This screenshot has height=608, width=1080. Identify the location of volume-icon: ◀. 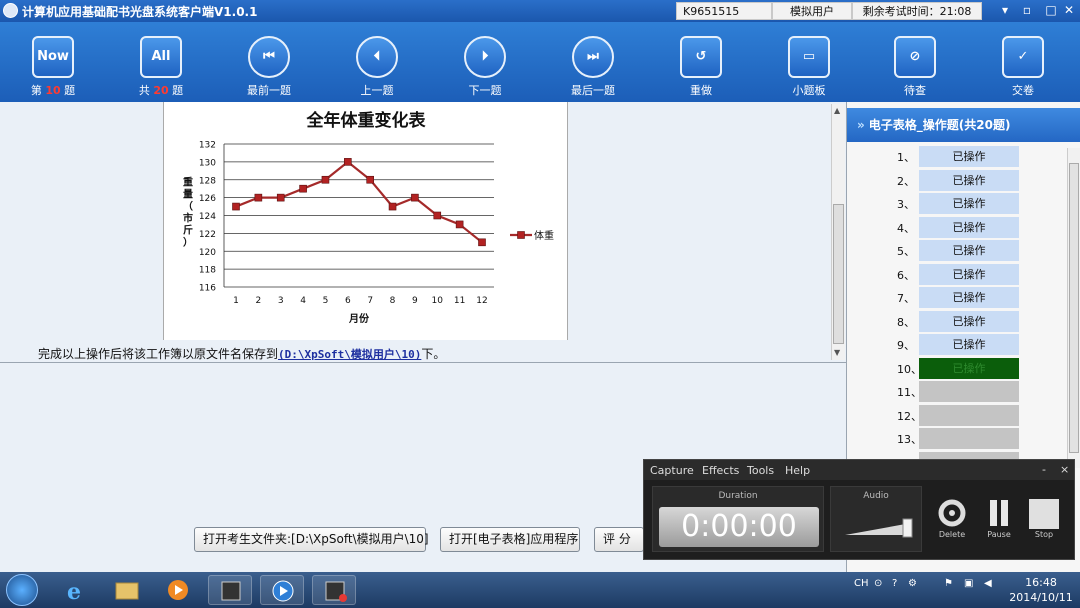
(988, 583).